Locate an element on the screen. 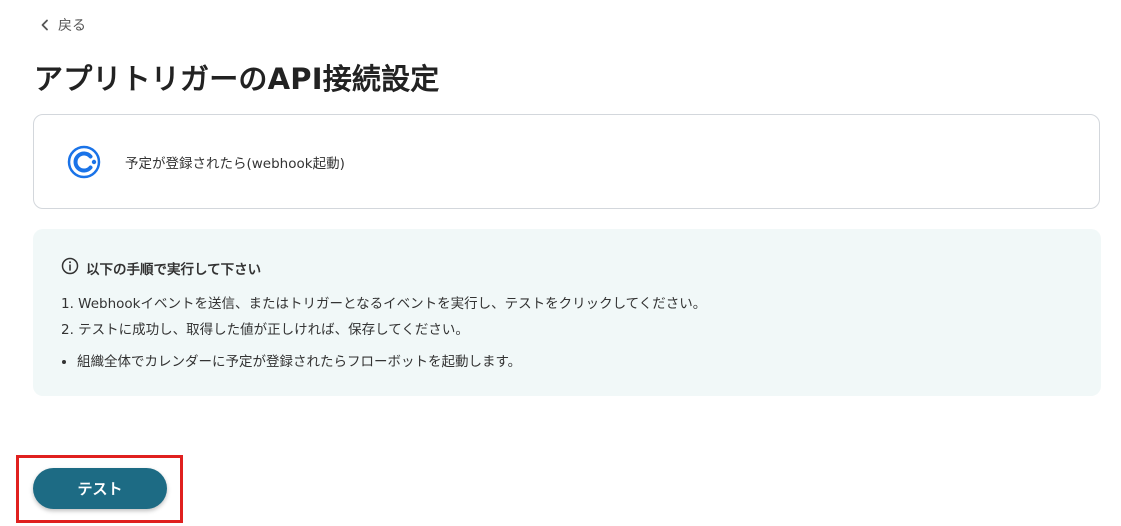 This screenshot has width=1121, height=526. calendly-icon is located at coordinates (84, 162).